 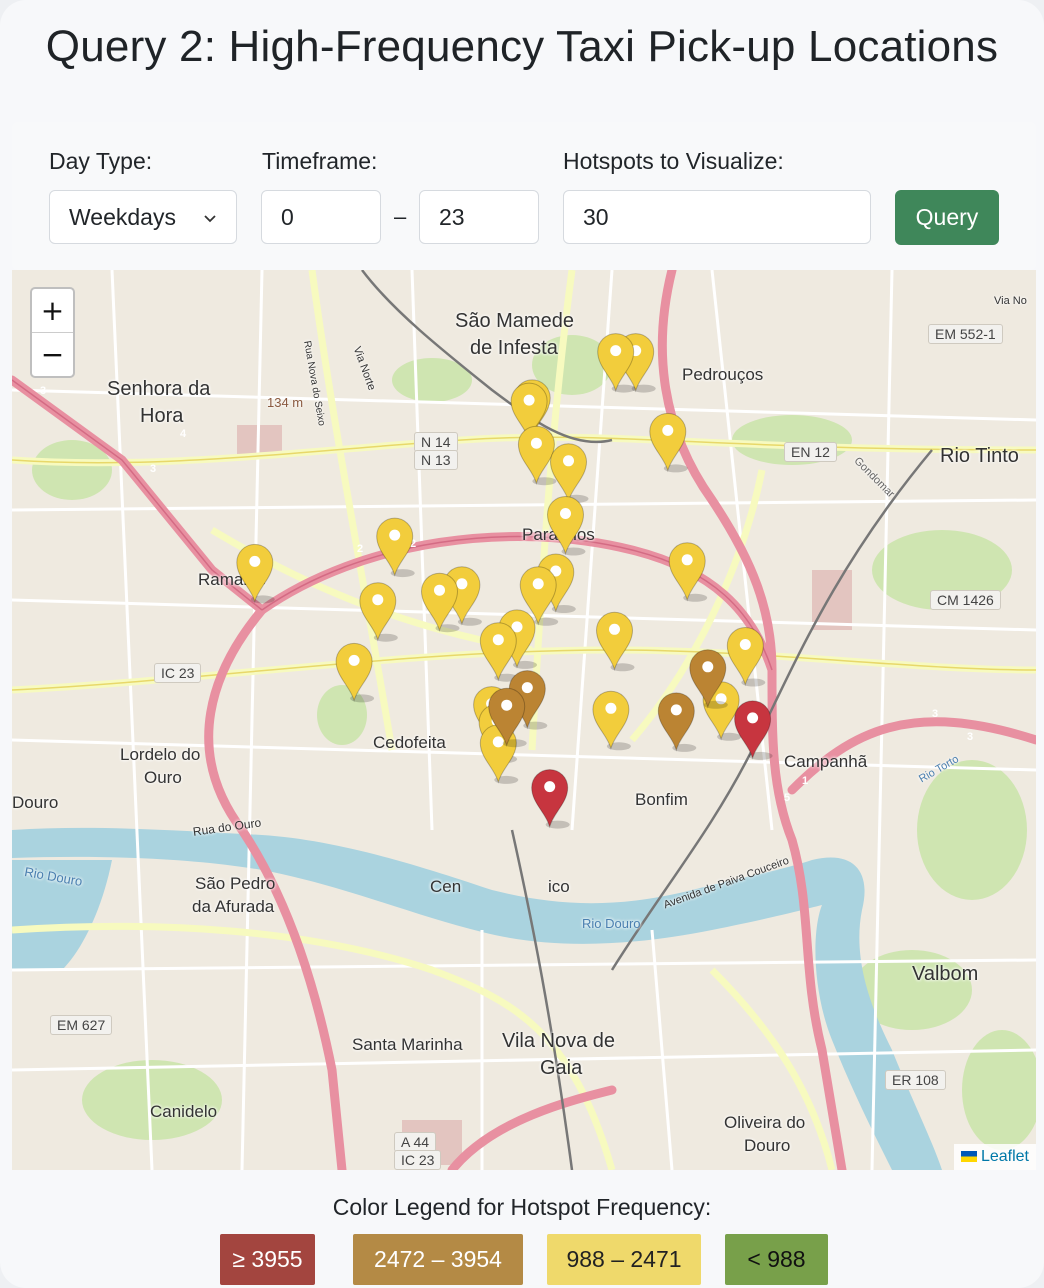 What do you see at coordinates (717, 217) in the screenshot?
I see `hotspots-input: 30` at bounding box center [717, 217].